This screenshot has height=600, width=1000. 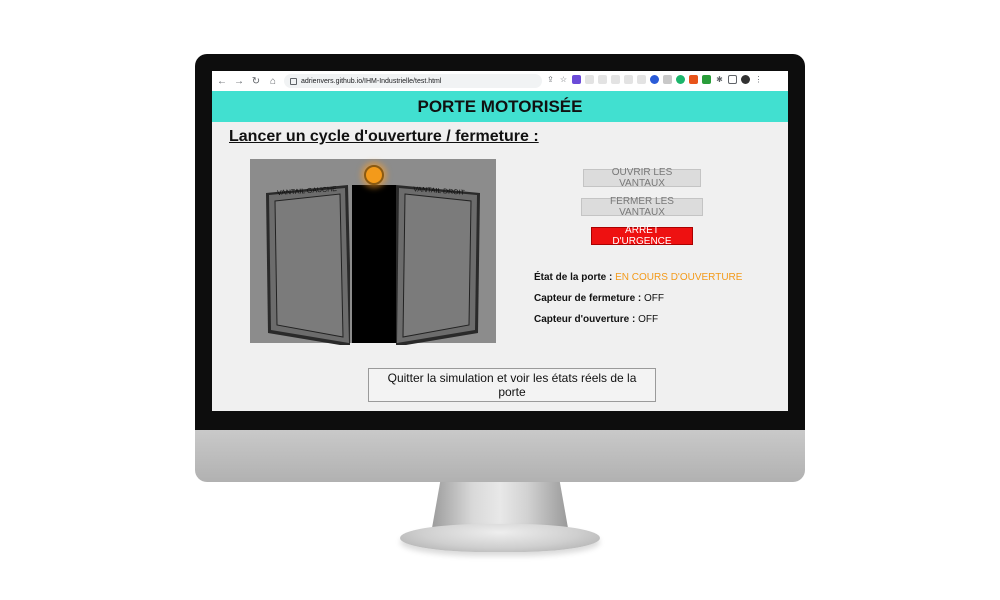 What do you see at coordinates (500, 505) in the screenshot?
I see `monitor-stand-neck` at bounding box center [500, 505].